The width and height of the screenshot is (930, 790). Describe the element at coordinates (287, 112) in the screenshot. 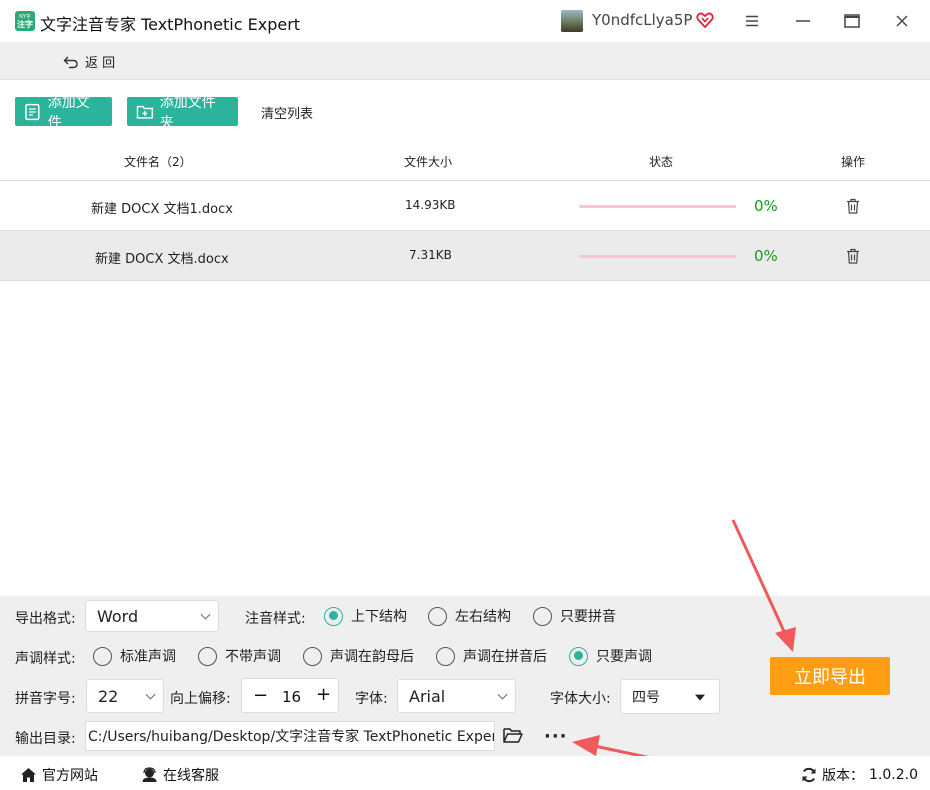

I see `clear-list-button: 清空列表` at that location.